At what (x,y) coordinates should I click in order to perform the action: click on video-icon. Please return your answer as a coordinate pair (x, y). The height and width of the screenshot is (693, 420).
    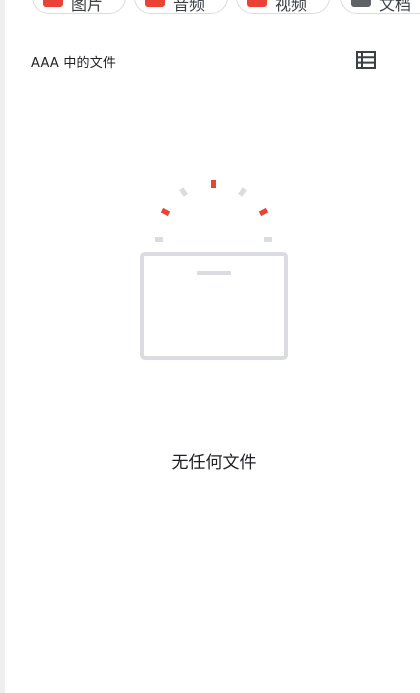
    Looking at the image, I should click on (257, 3).